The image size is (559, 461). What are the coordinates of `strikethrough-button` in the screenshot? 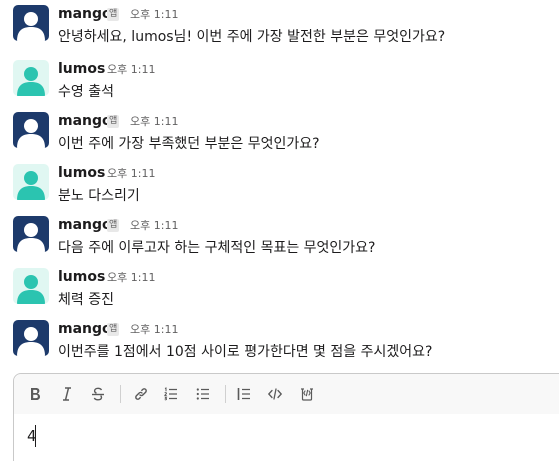 It's located at (98, 394).